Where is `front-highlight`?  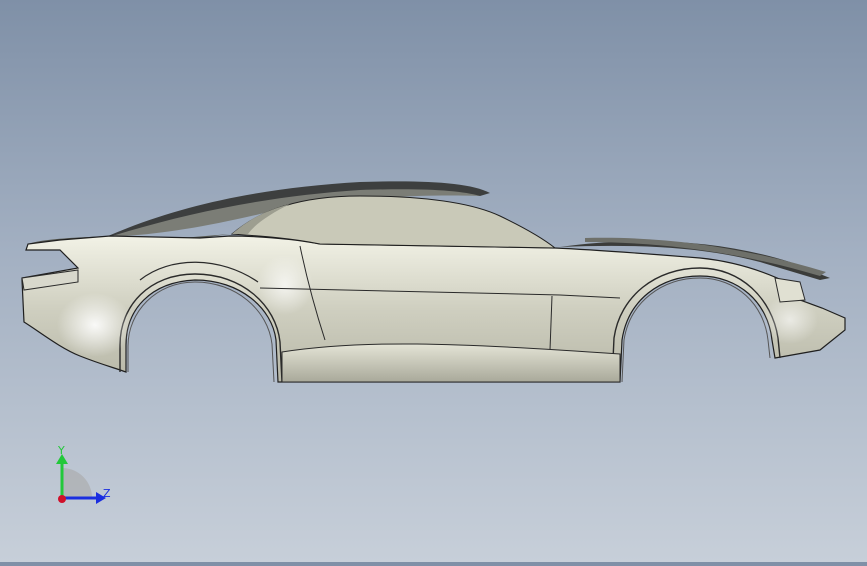 front-highlight is located at coordinates (790, 320).